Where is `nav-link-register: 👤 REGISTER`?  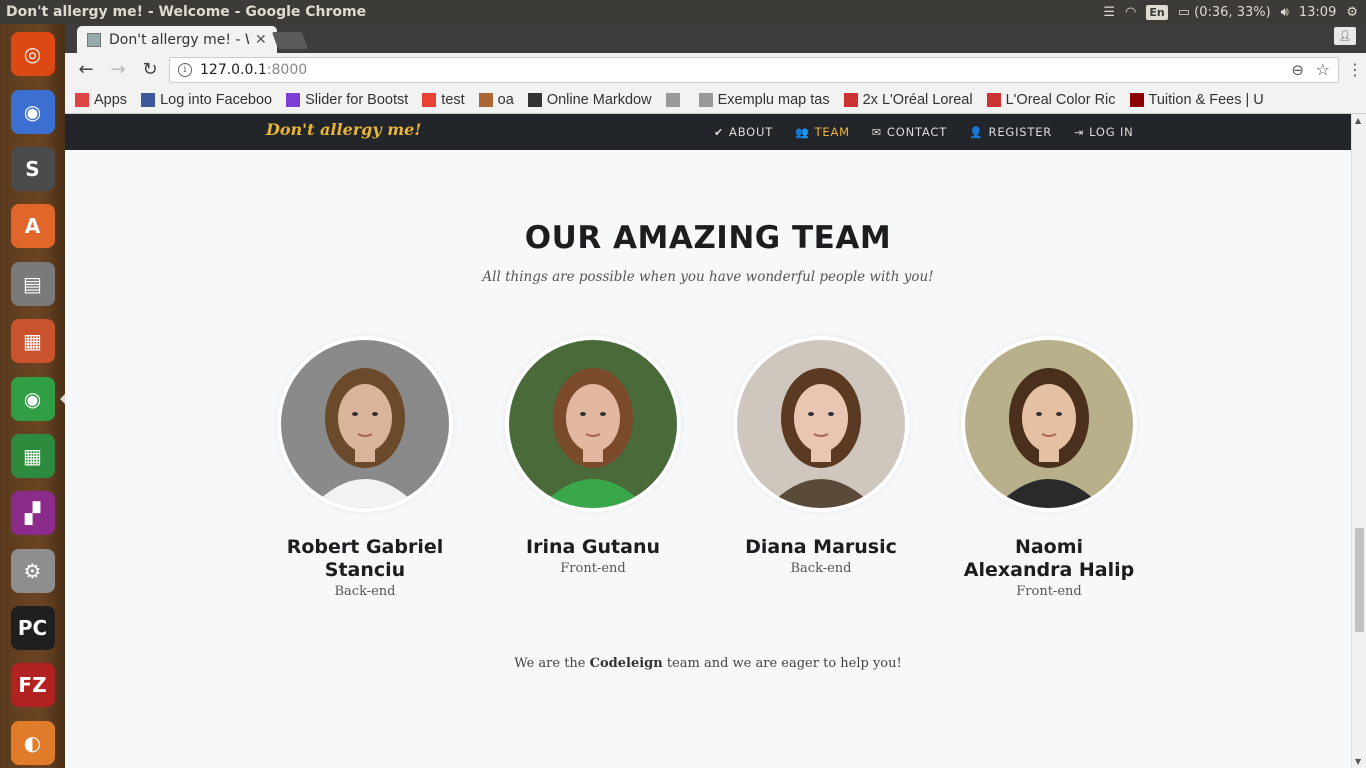
nav-link-register: 👤 REGISTER is located at coordinates (1010, 132).